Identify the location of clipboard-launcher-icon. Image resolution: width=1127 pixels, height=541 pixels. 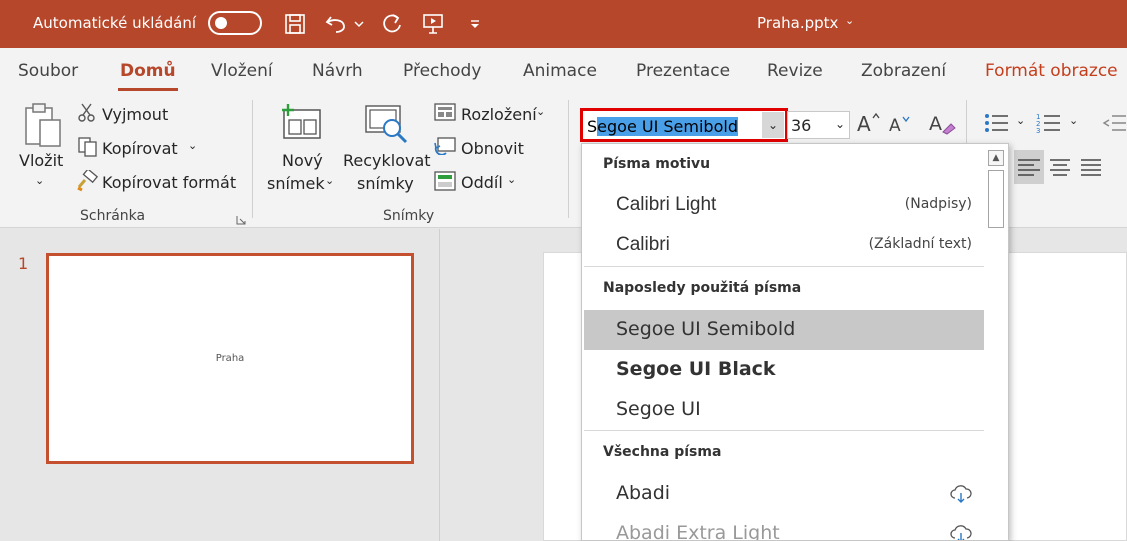
(241, 219).